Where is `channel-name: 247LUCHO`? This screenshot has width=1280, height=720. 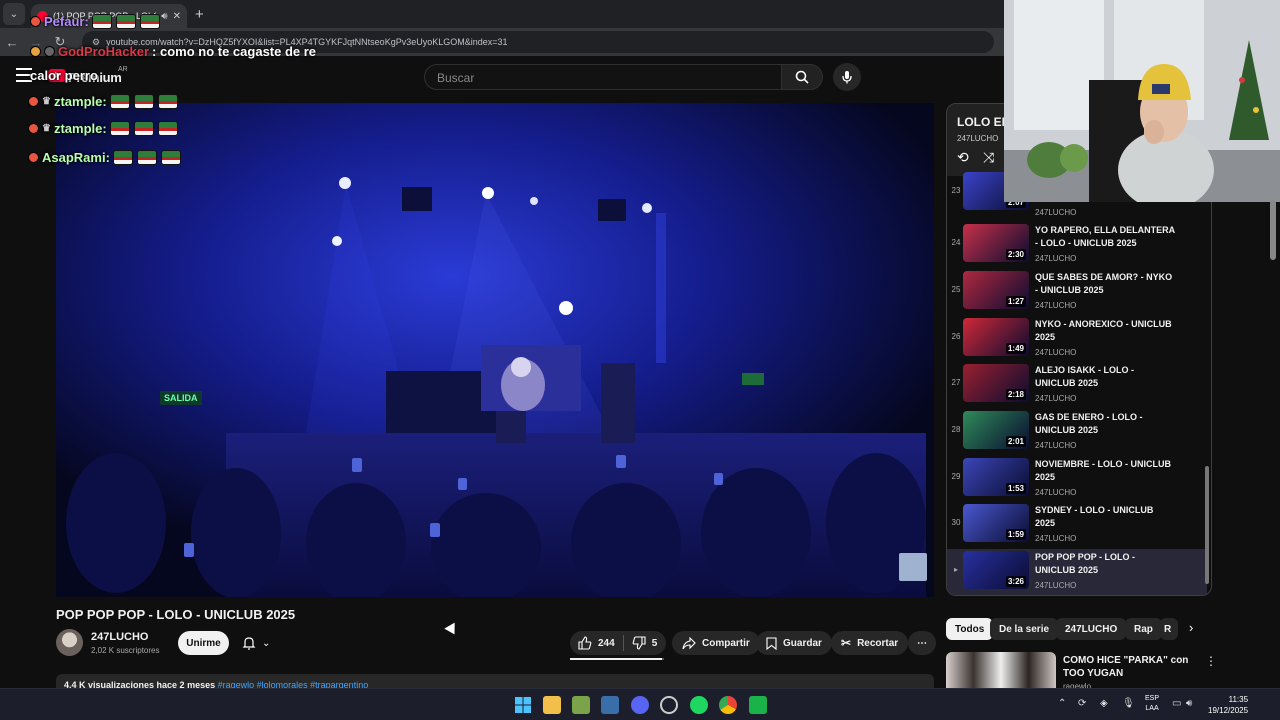 channel-name: 247LUCHO is located at coordinates (119, 637).